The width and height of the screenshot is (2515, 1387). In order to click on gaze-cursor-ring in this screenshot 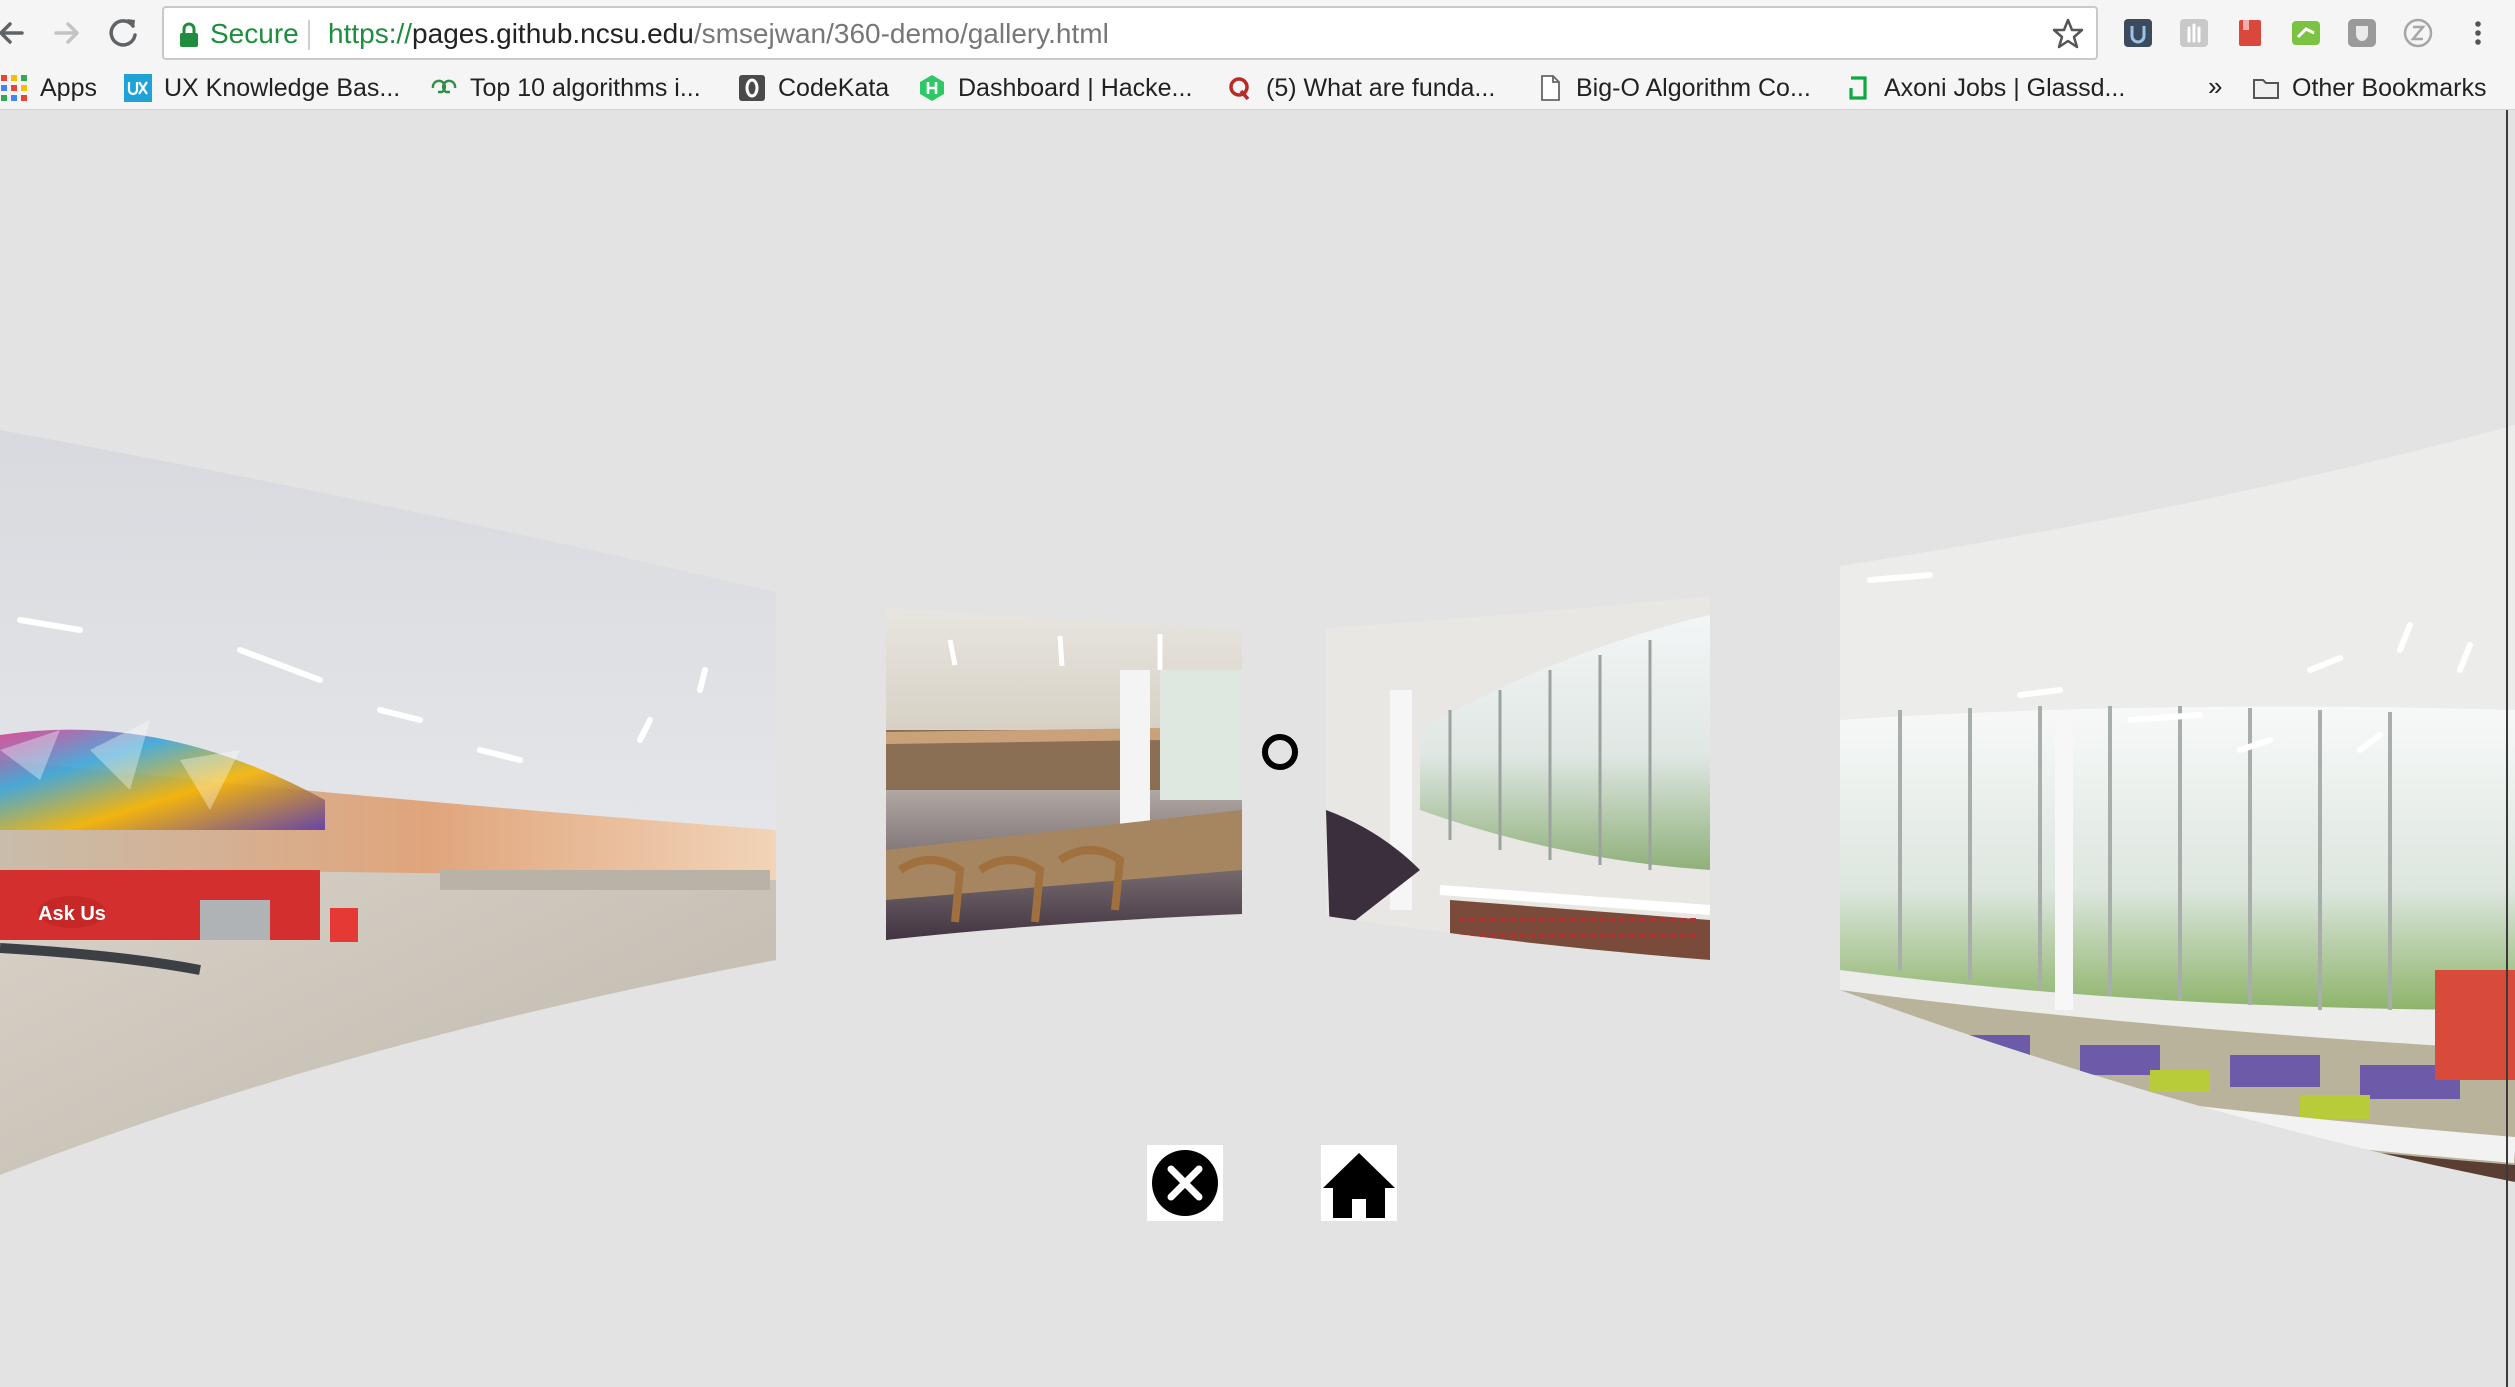, I will do `click(1280, 752)`.